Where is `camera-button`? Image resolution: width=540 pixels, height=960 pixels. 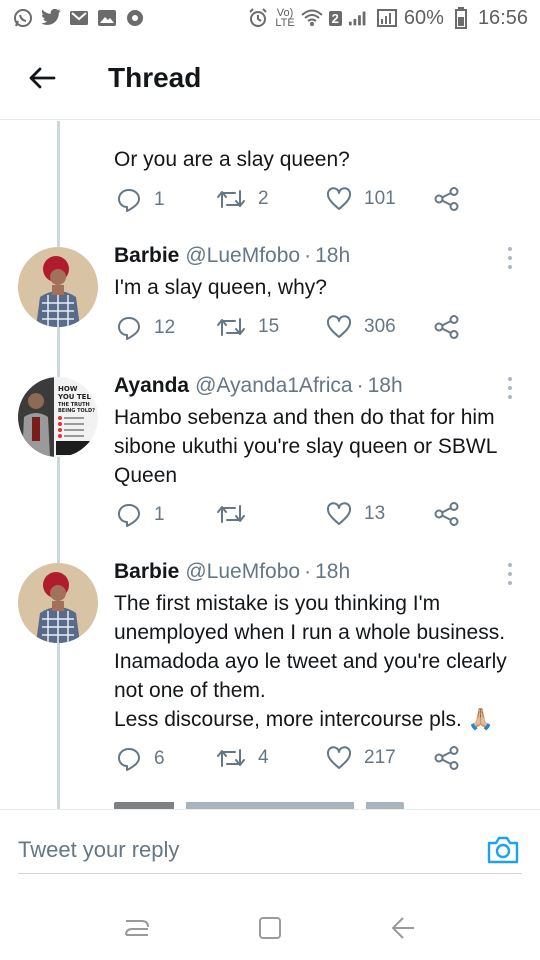
camera-button is located at coordinates (503, 850).